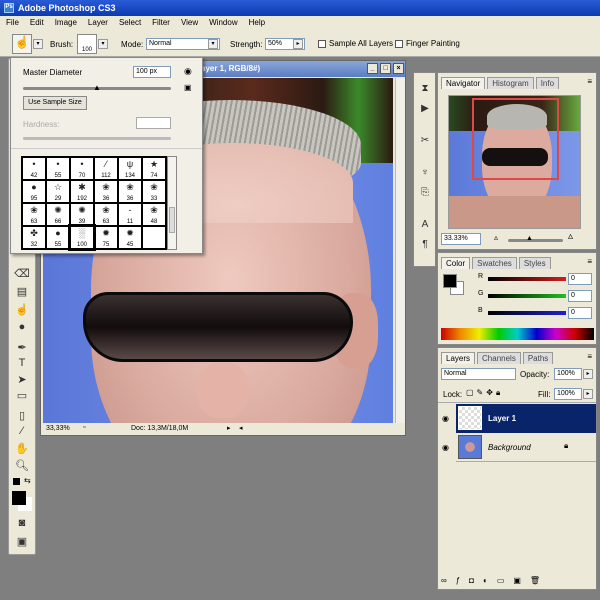 The height and width of the screenshot is (600, 600). What do you see at coordinates (529, 238) in the screenshot?
I see `zoom-slider-thumb: ▲` at bounding box center [529, 238].